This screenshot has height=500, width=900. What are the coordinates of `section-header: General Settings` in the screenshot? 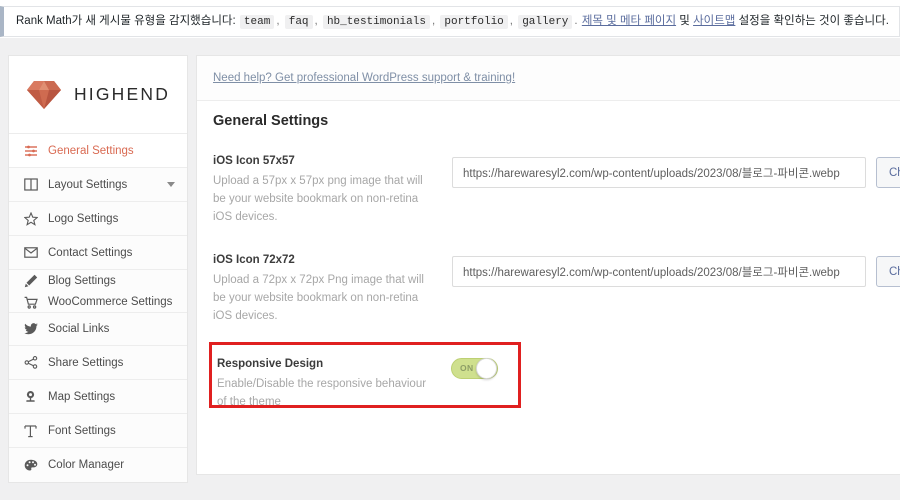 It's located at (548, 121).